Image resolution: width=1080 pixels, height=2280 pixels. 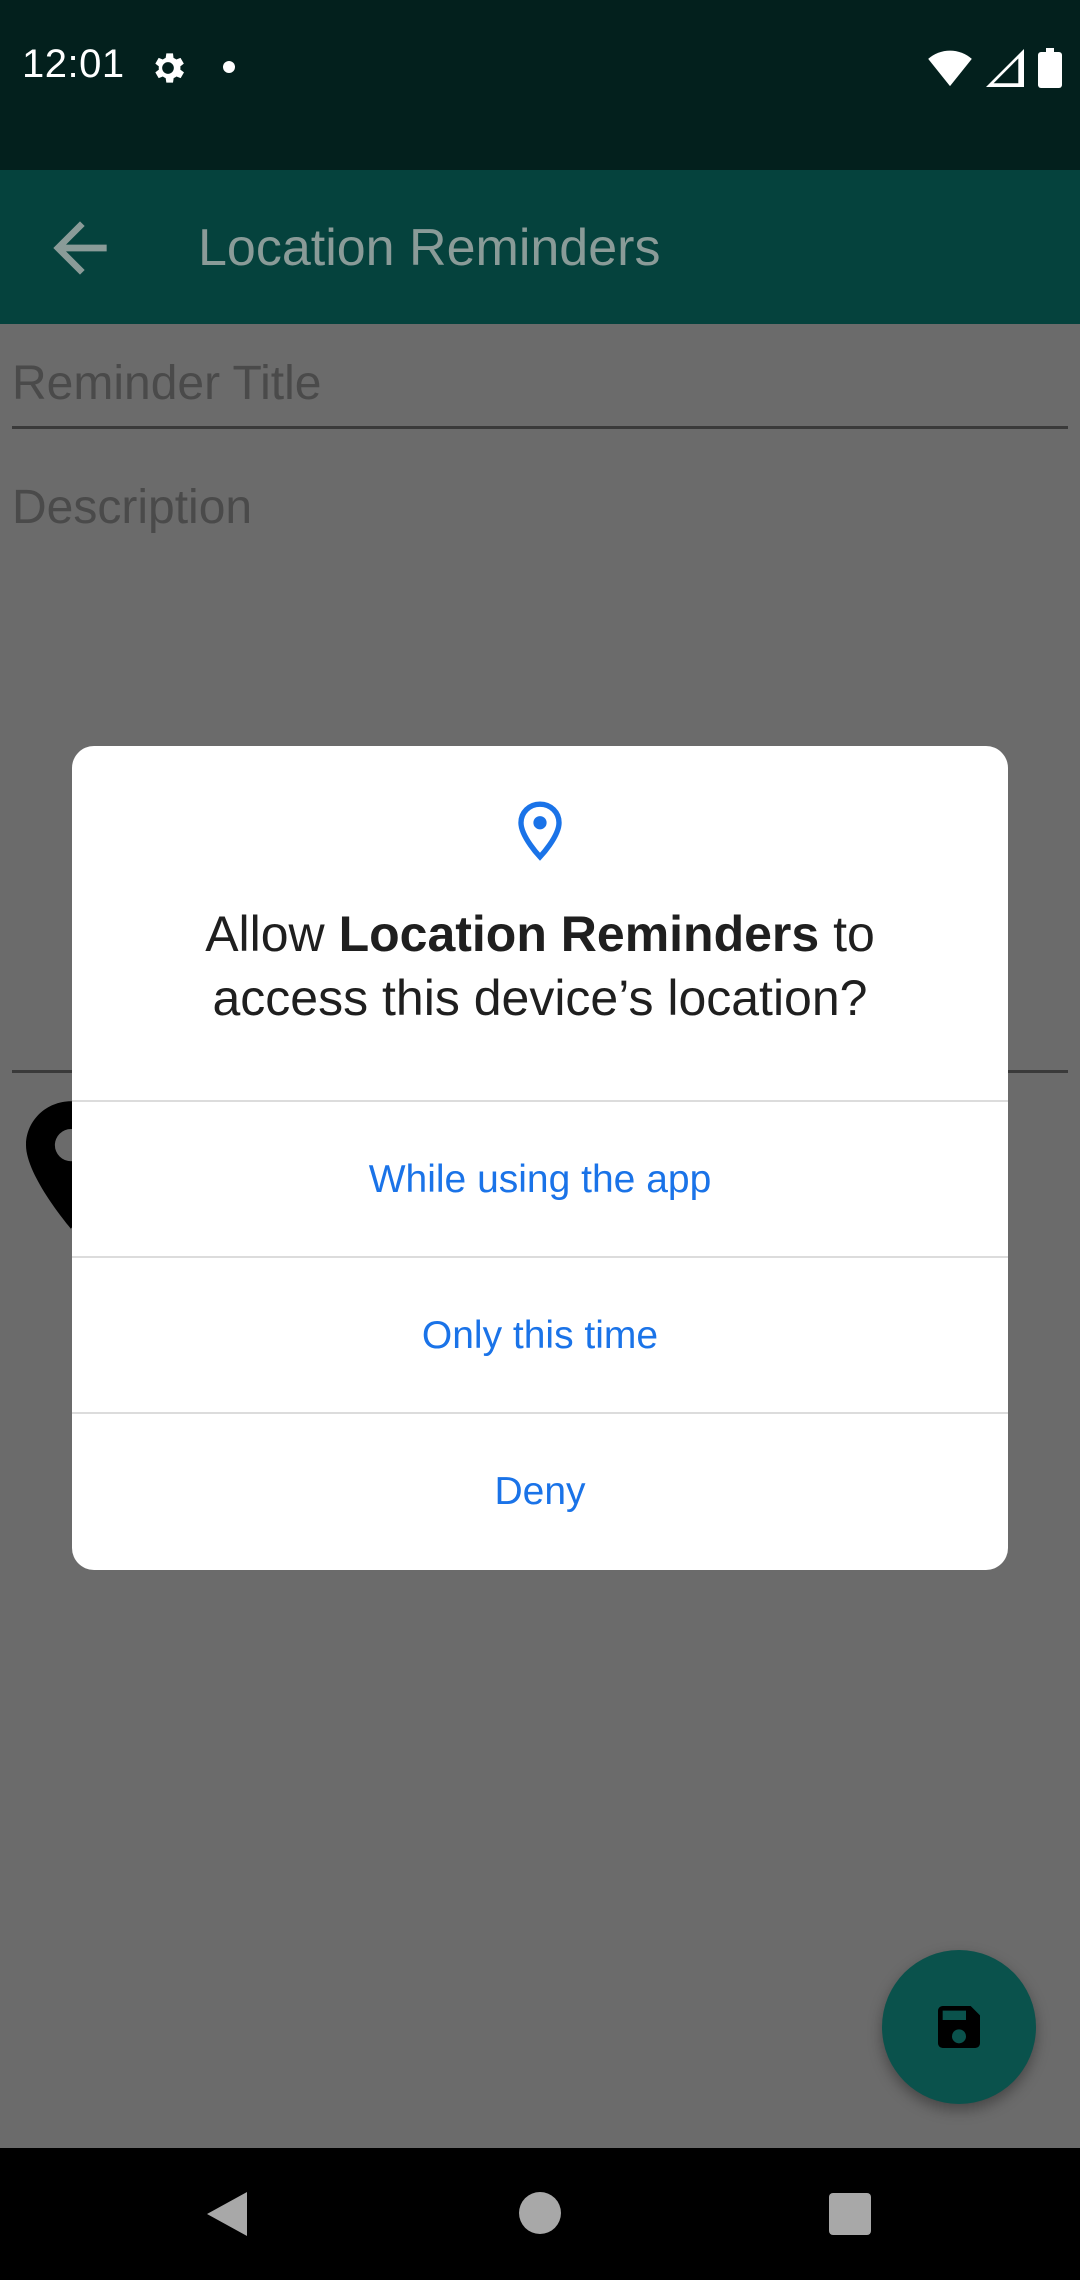 What do you see at coordinates (950, 68) in the screenshot?
I see `wifi-icon` at bounding box center [950, 68].